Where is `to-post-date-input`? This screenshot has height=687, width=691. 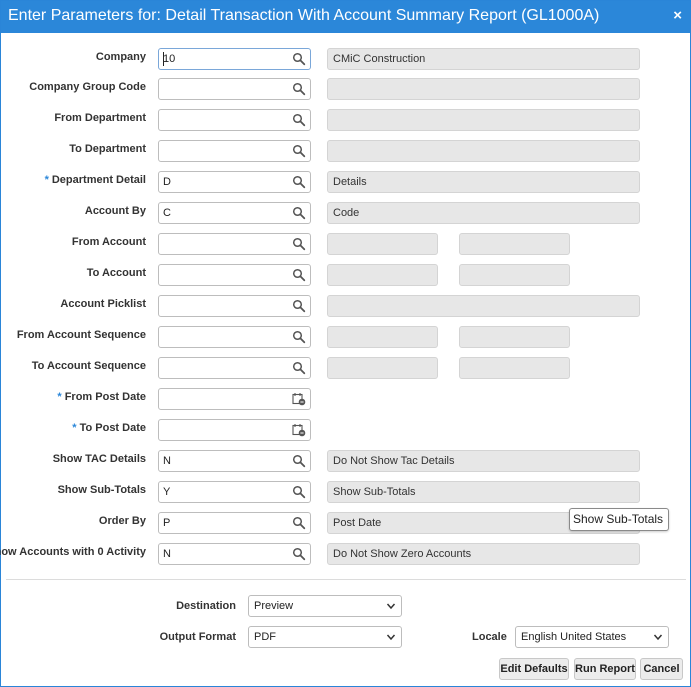
to-post-date-input is located at coordinates (234, 430).